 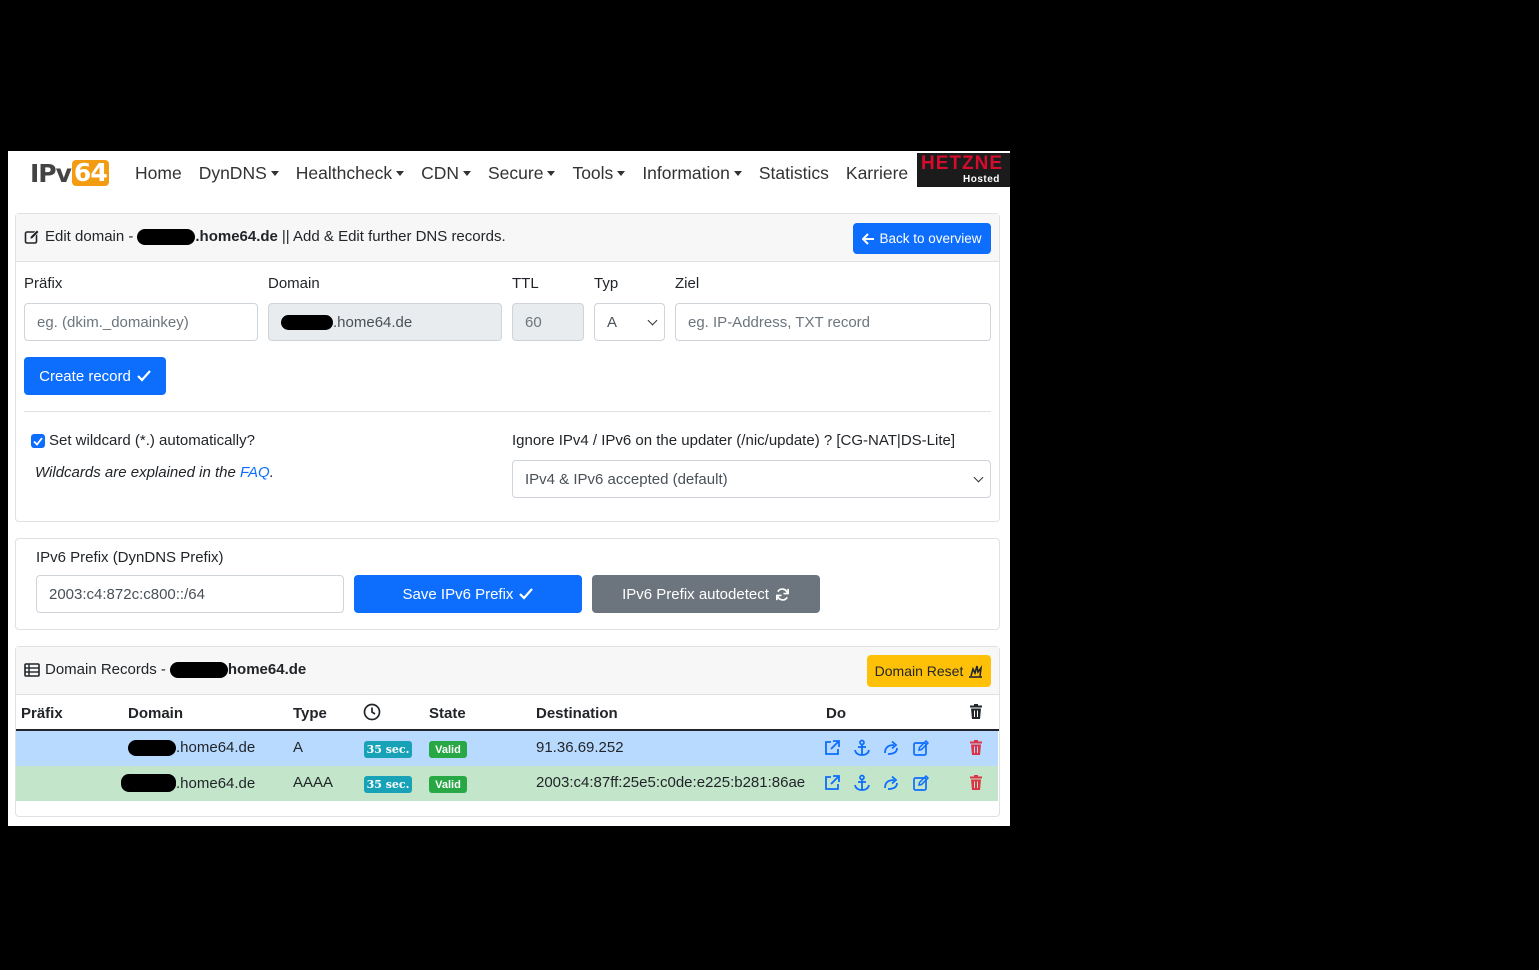 What do you see at coordinates (350, 173) in the screenshot?
I see `nav-healthcheck: Healthcheck` at bounding box center [350, 173].